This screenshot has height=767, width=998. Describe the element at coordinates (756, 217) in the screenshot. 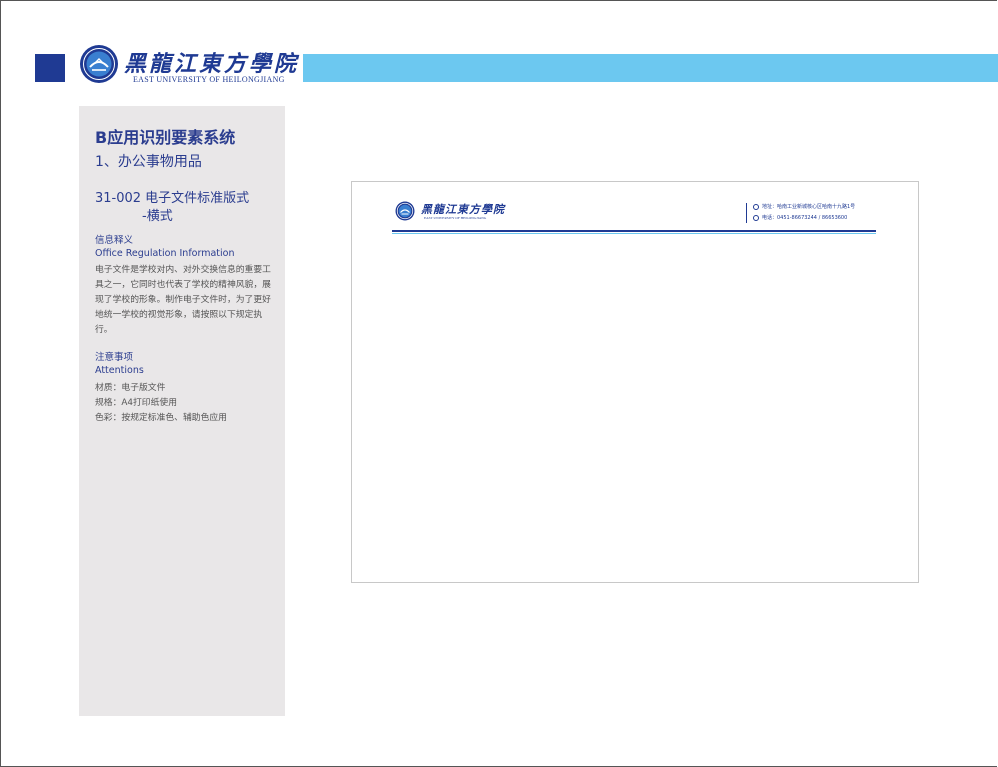

I see `phone-icon` at that location.